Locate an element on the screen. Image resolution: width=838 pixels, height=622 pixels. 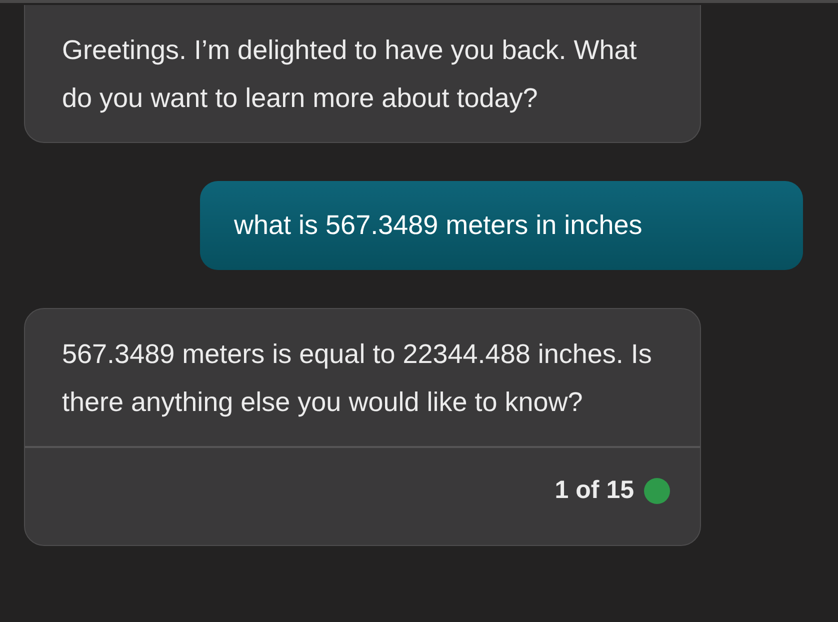
message-text: what is 567.3489 meters in inches is located at coordinates (438, 225).